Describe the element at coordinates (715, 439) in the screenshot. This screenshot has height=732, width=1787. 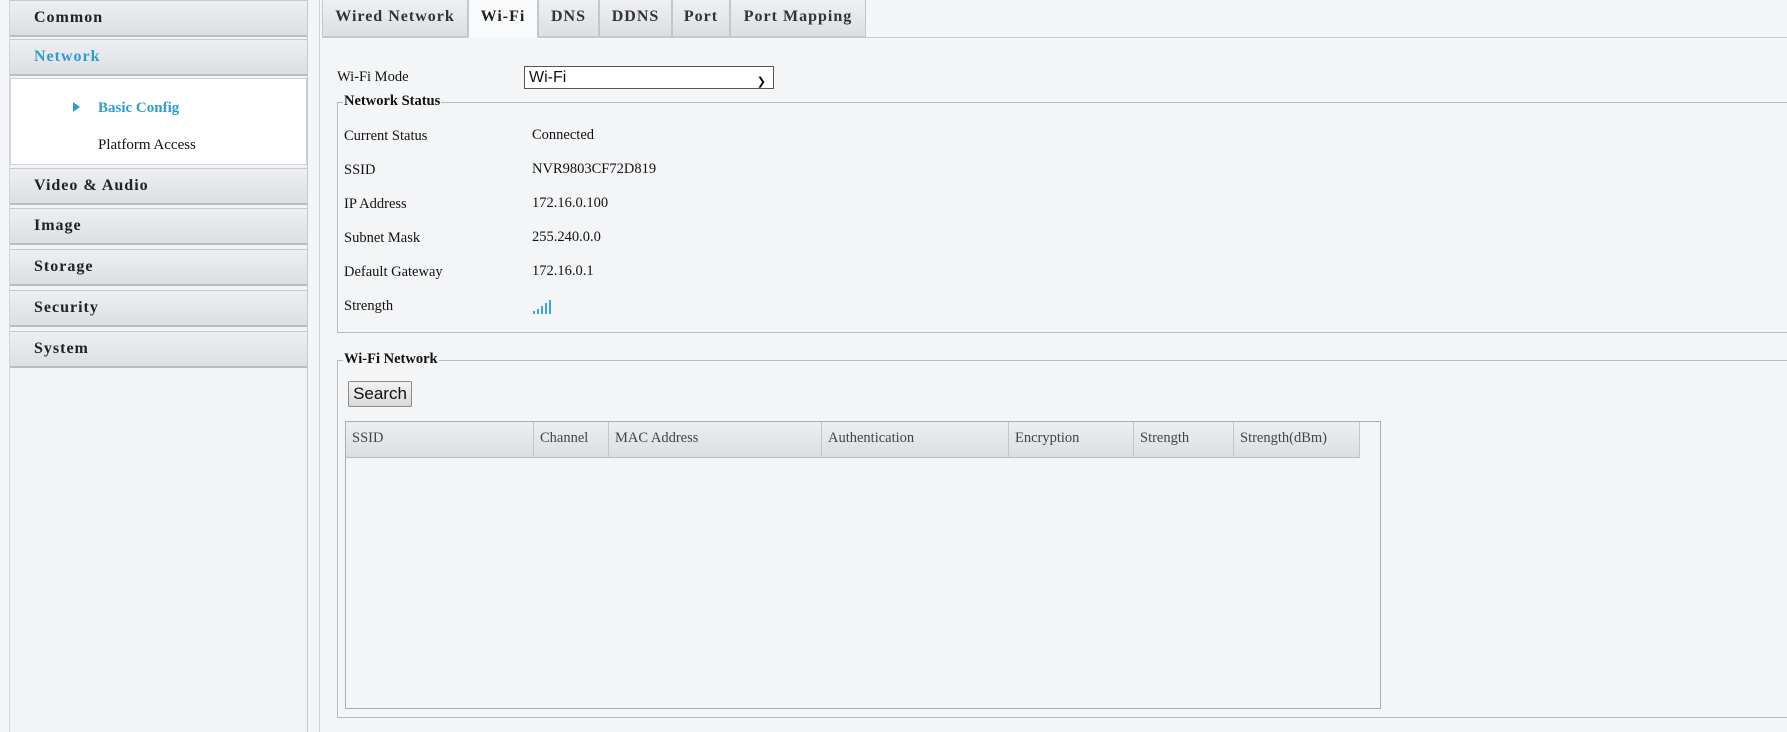
I see `column-header-mac-address: MAC Address` at that location.